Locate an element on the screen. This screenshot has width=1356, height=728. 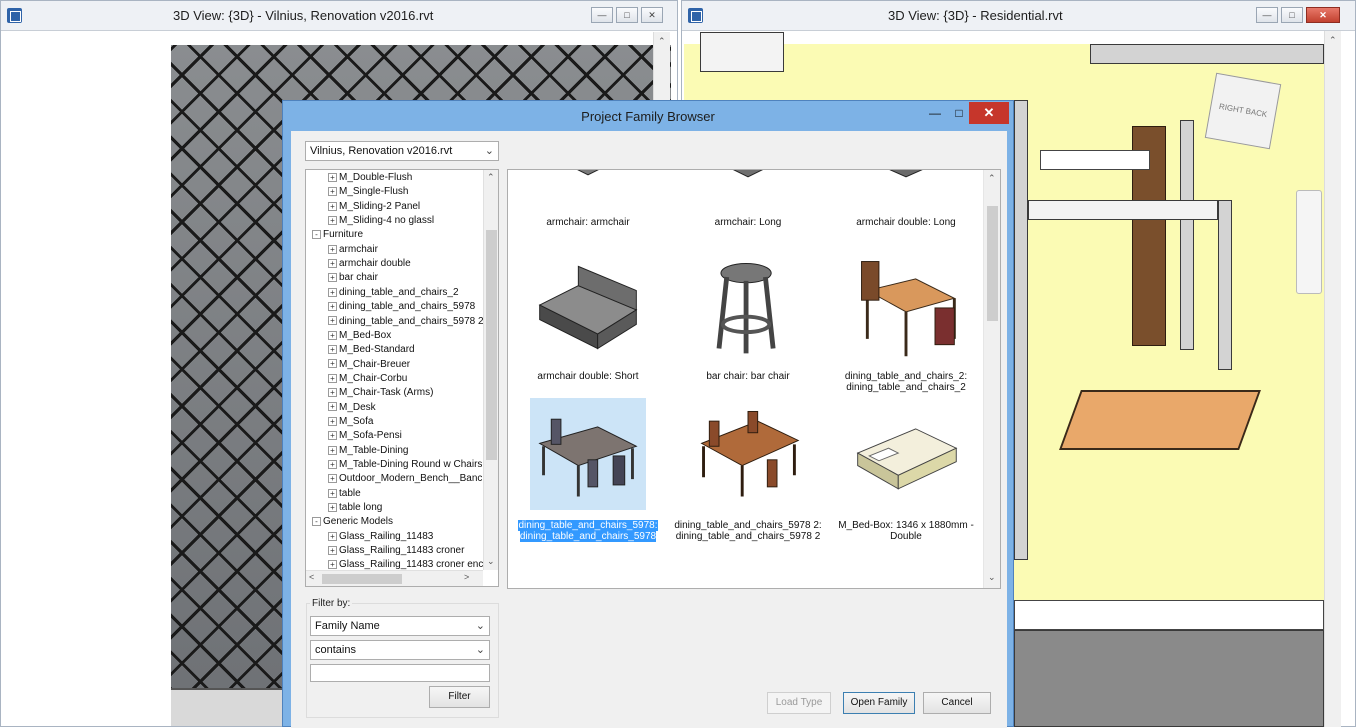
load-type-button: Load Type is located at coordinates (799, 703).